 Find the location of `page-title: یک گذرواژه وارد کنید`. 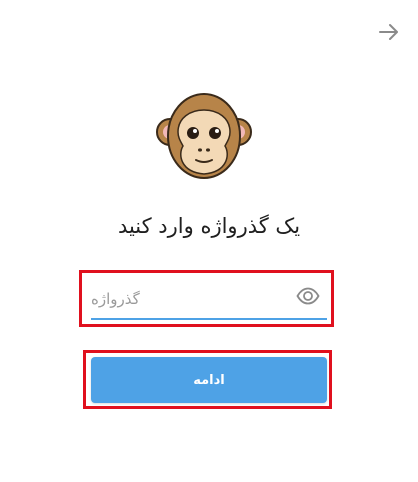

page-title: یک گذرواژه وارد کنید is located at coordinates (209, 226).